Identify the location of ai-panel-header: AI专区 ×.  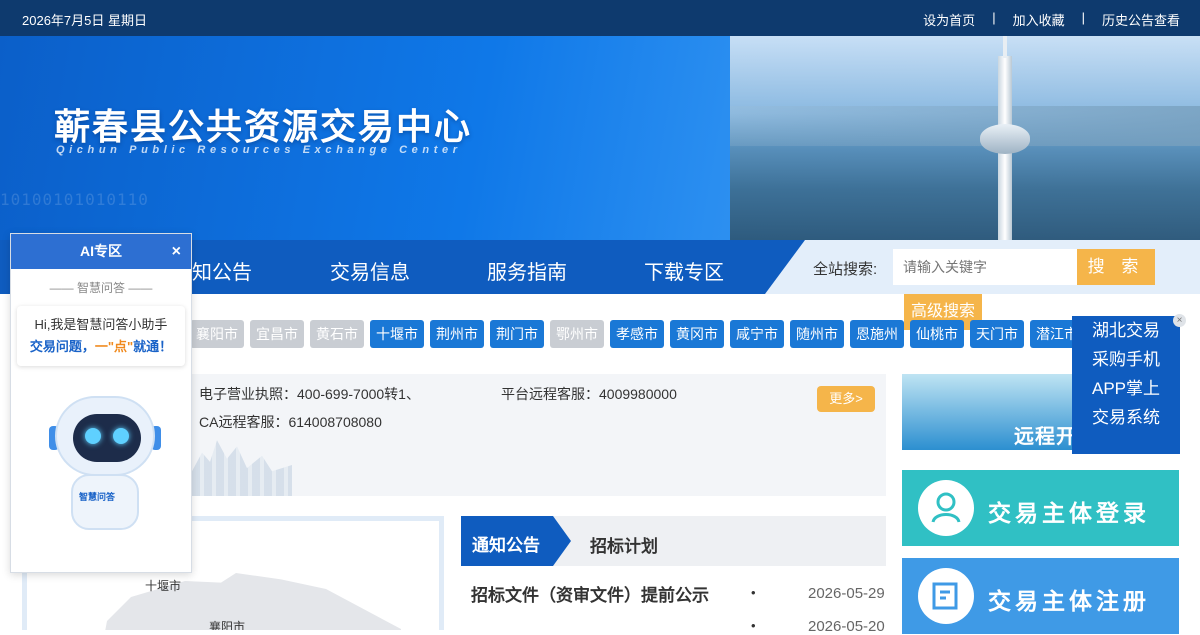
(101, 251).